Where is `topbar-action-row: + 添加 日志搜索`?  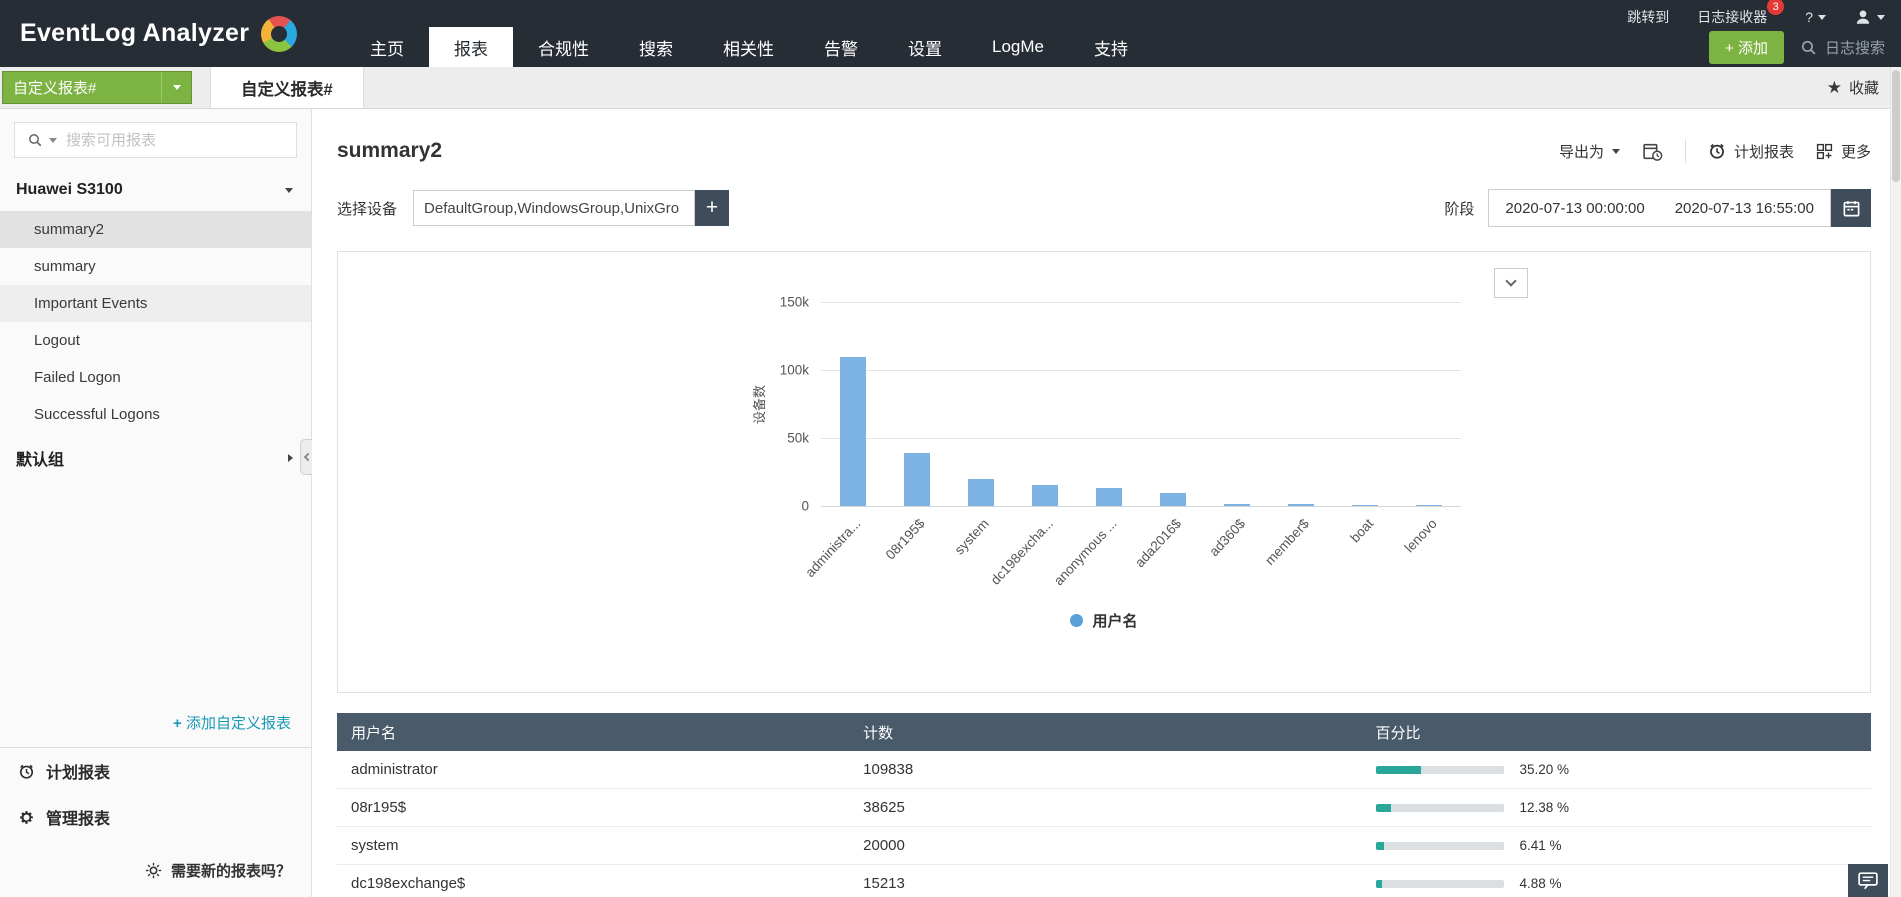
topbar-action-row: + 添加 日志搜索 is located at coordinates (1797, 47).